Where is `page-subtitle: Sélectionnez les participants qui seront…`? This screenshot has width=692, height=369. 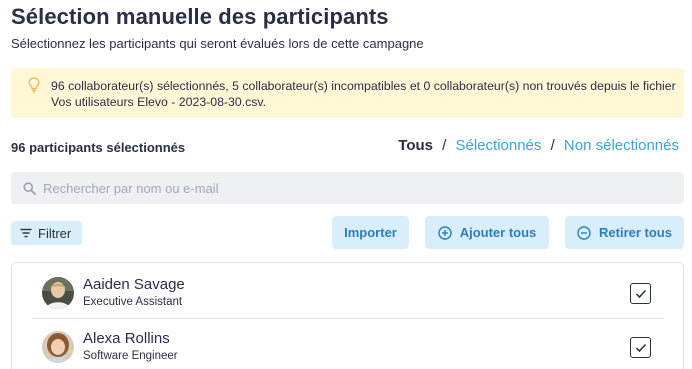
page-subtitle: Sélectionnez les participants qui seront… is located at coordinates (217, 43).